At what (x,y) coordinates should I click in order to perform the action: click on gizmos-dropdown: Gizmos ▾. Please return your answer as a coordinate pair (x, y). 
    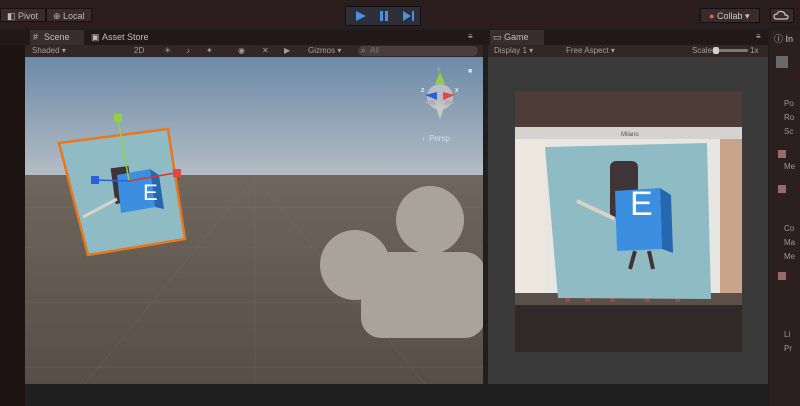
    Looking at the image, I should click on (324, 51).